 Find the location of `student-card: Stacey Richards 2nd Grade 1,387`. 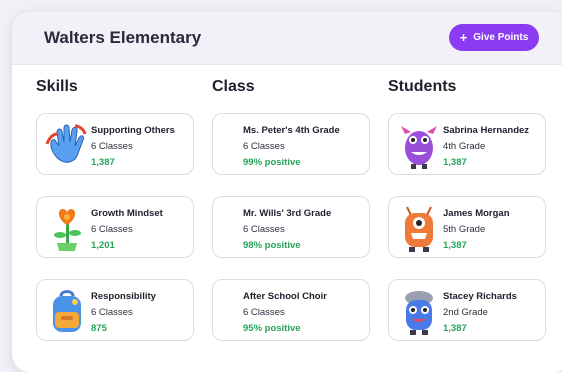

student-card: Stacey Richards 2nd Grade 1,387 is located at coordinates (467, 310).